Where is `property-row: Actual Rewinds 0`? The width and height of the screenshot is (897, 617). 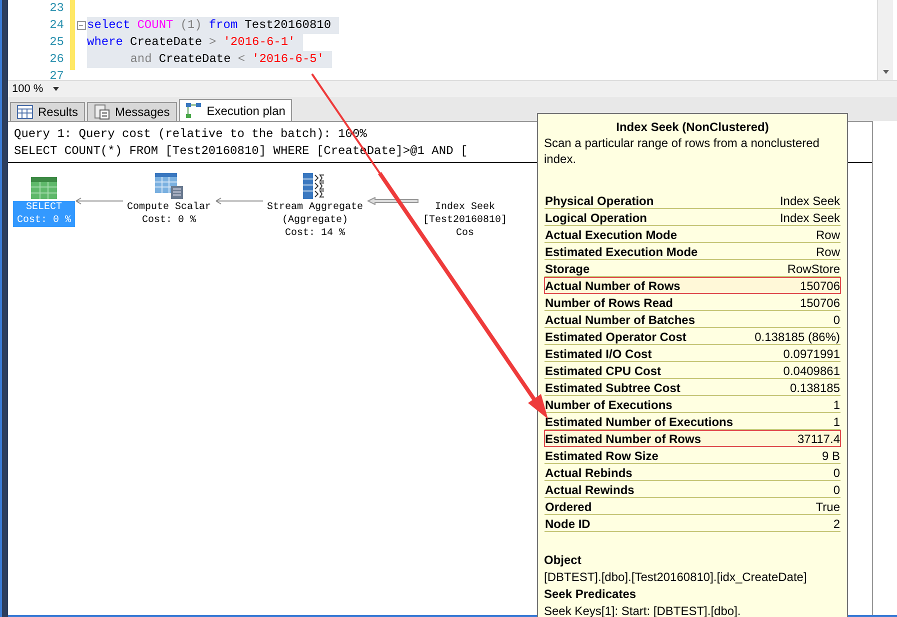 property-row: Actual Rewinds 0 is located at coordinates (692, 489).